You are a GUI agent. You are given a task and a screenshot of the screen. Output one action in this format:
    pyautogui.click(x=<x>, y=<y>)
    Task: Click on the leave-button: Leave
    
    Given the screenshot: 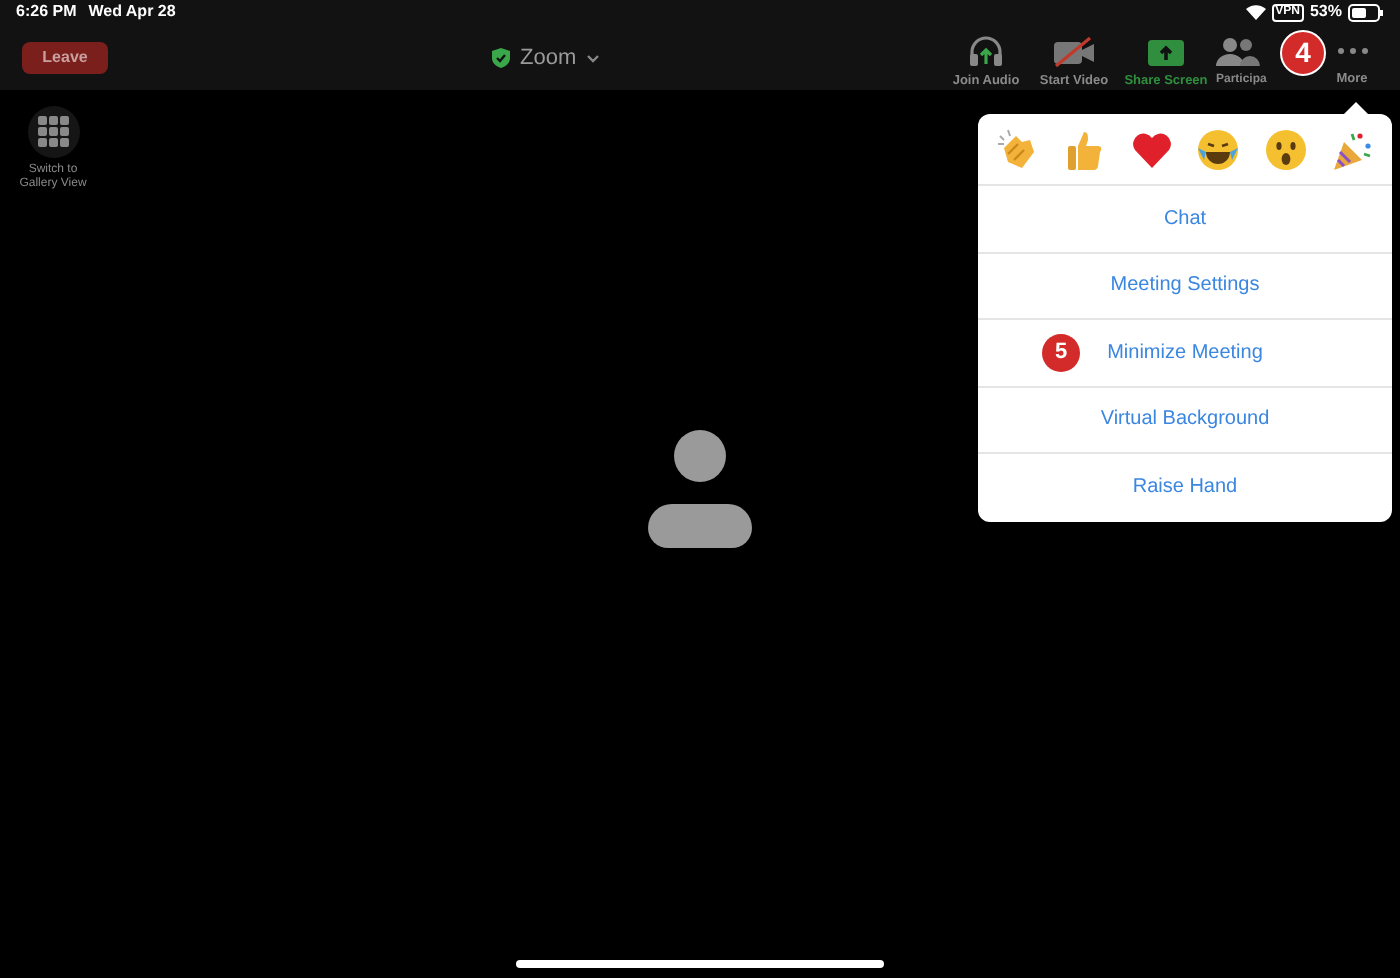 What is the action you would take?
    pyautogui.click(x=65, y=57)
    